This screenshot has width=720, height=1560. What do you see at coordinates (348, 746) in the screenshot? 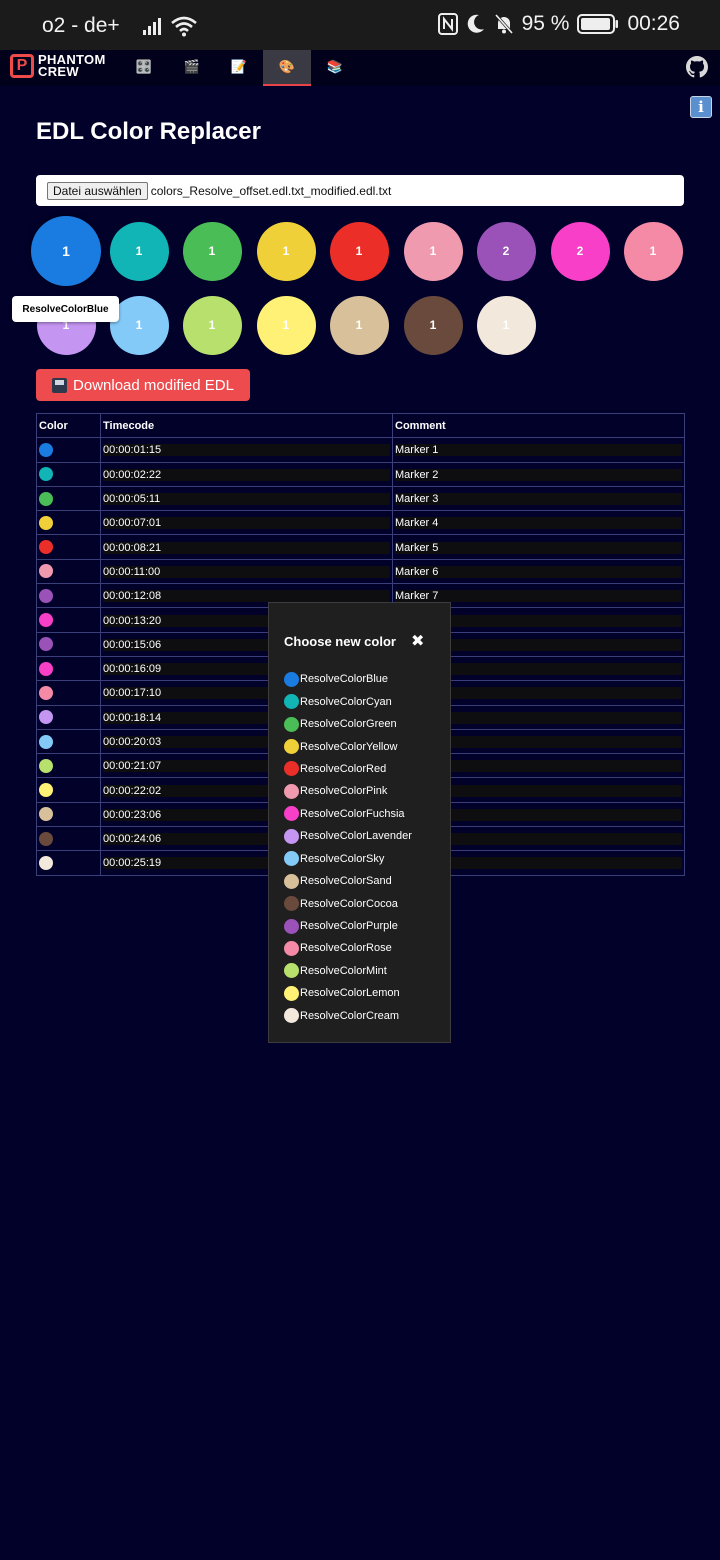
I see `color-option: ResolveColorYellow` at bounding box center [348, 746].